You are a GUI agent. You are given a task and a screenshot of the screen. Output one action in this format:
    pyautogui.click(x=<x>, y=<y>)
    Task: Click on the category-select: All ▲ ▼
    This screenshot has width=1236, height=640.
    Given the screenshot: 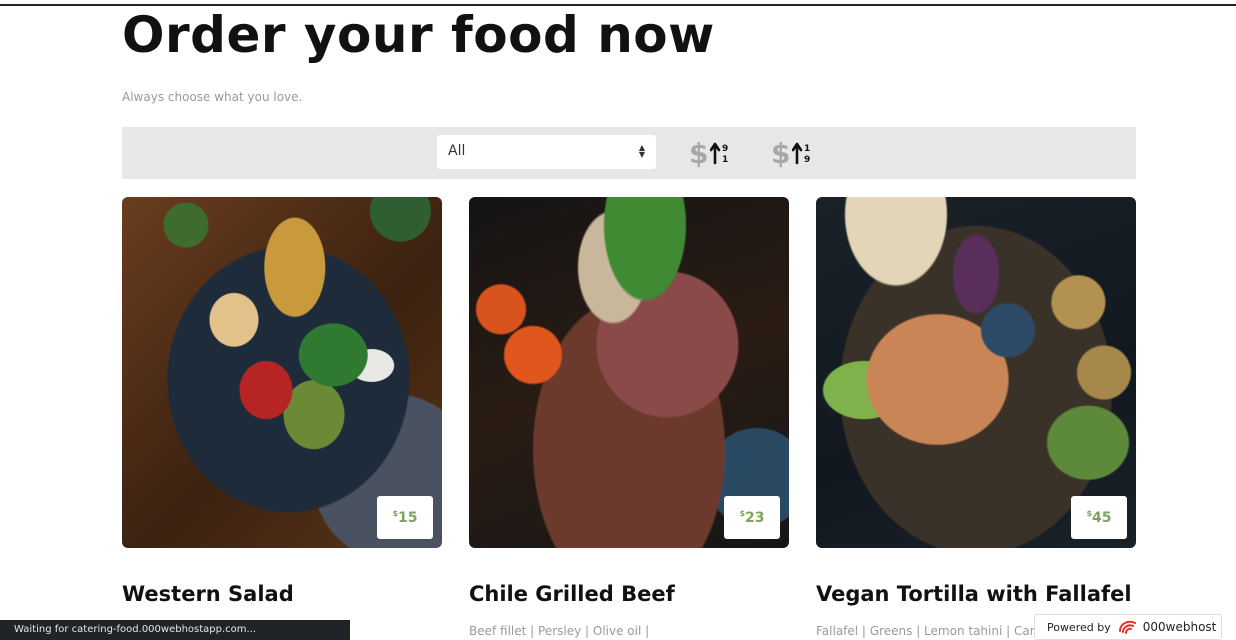 What is the action you would take?
    pyautogui.click(x=546, y=152)
    